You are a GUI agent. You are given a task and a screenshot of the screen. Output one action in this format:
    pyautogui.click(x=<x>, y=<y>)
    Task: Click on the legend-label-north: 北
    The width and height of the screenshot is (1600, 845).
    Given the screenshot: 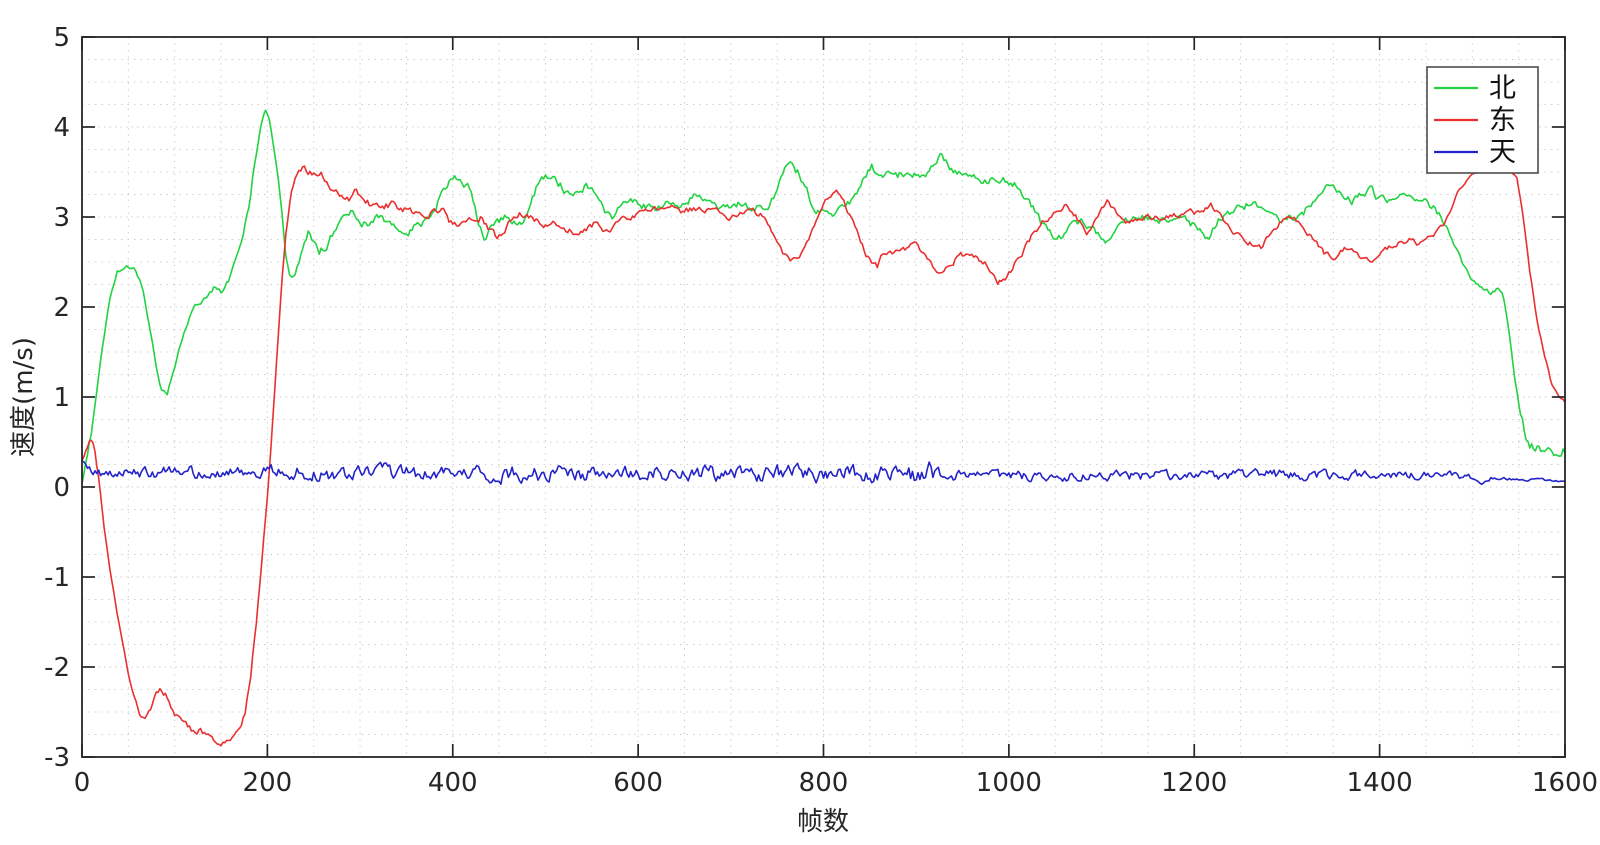 What is the action you would take?
    pyautogui.click(x=1502, y=88)
    